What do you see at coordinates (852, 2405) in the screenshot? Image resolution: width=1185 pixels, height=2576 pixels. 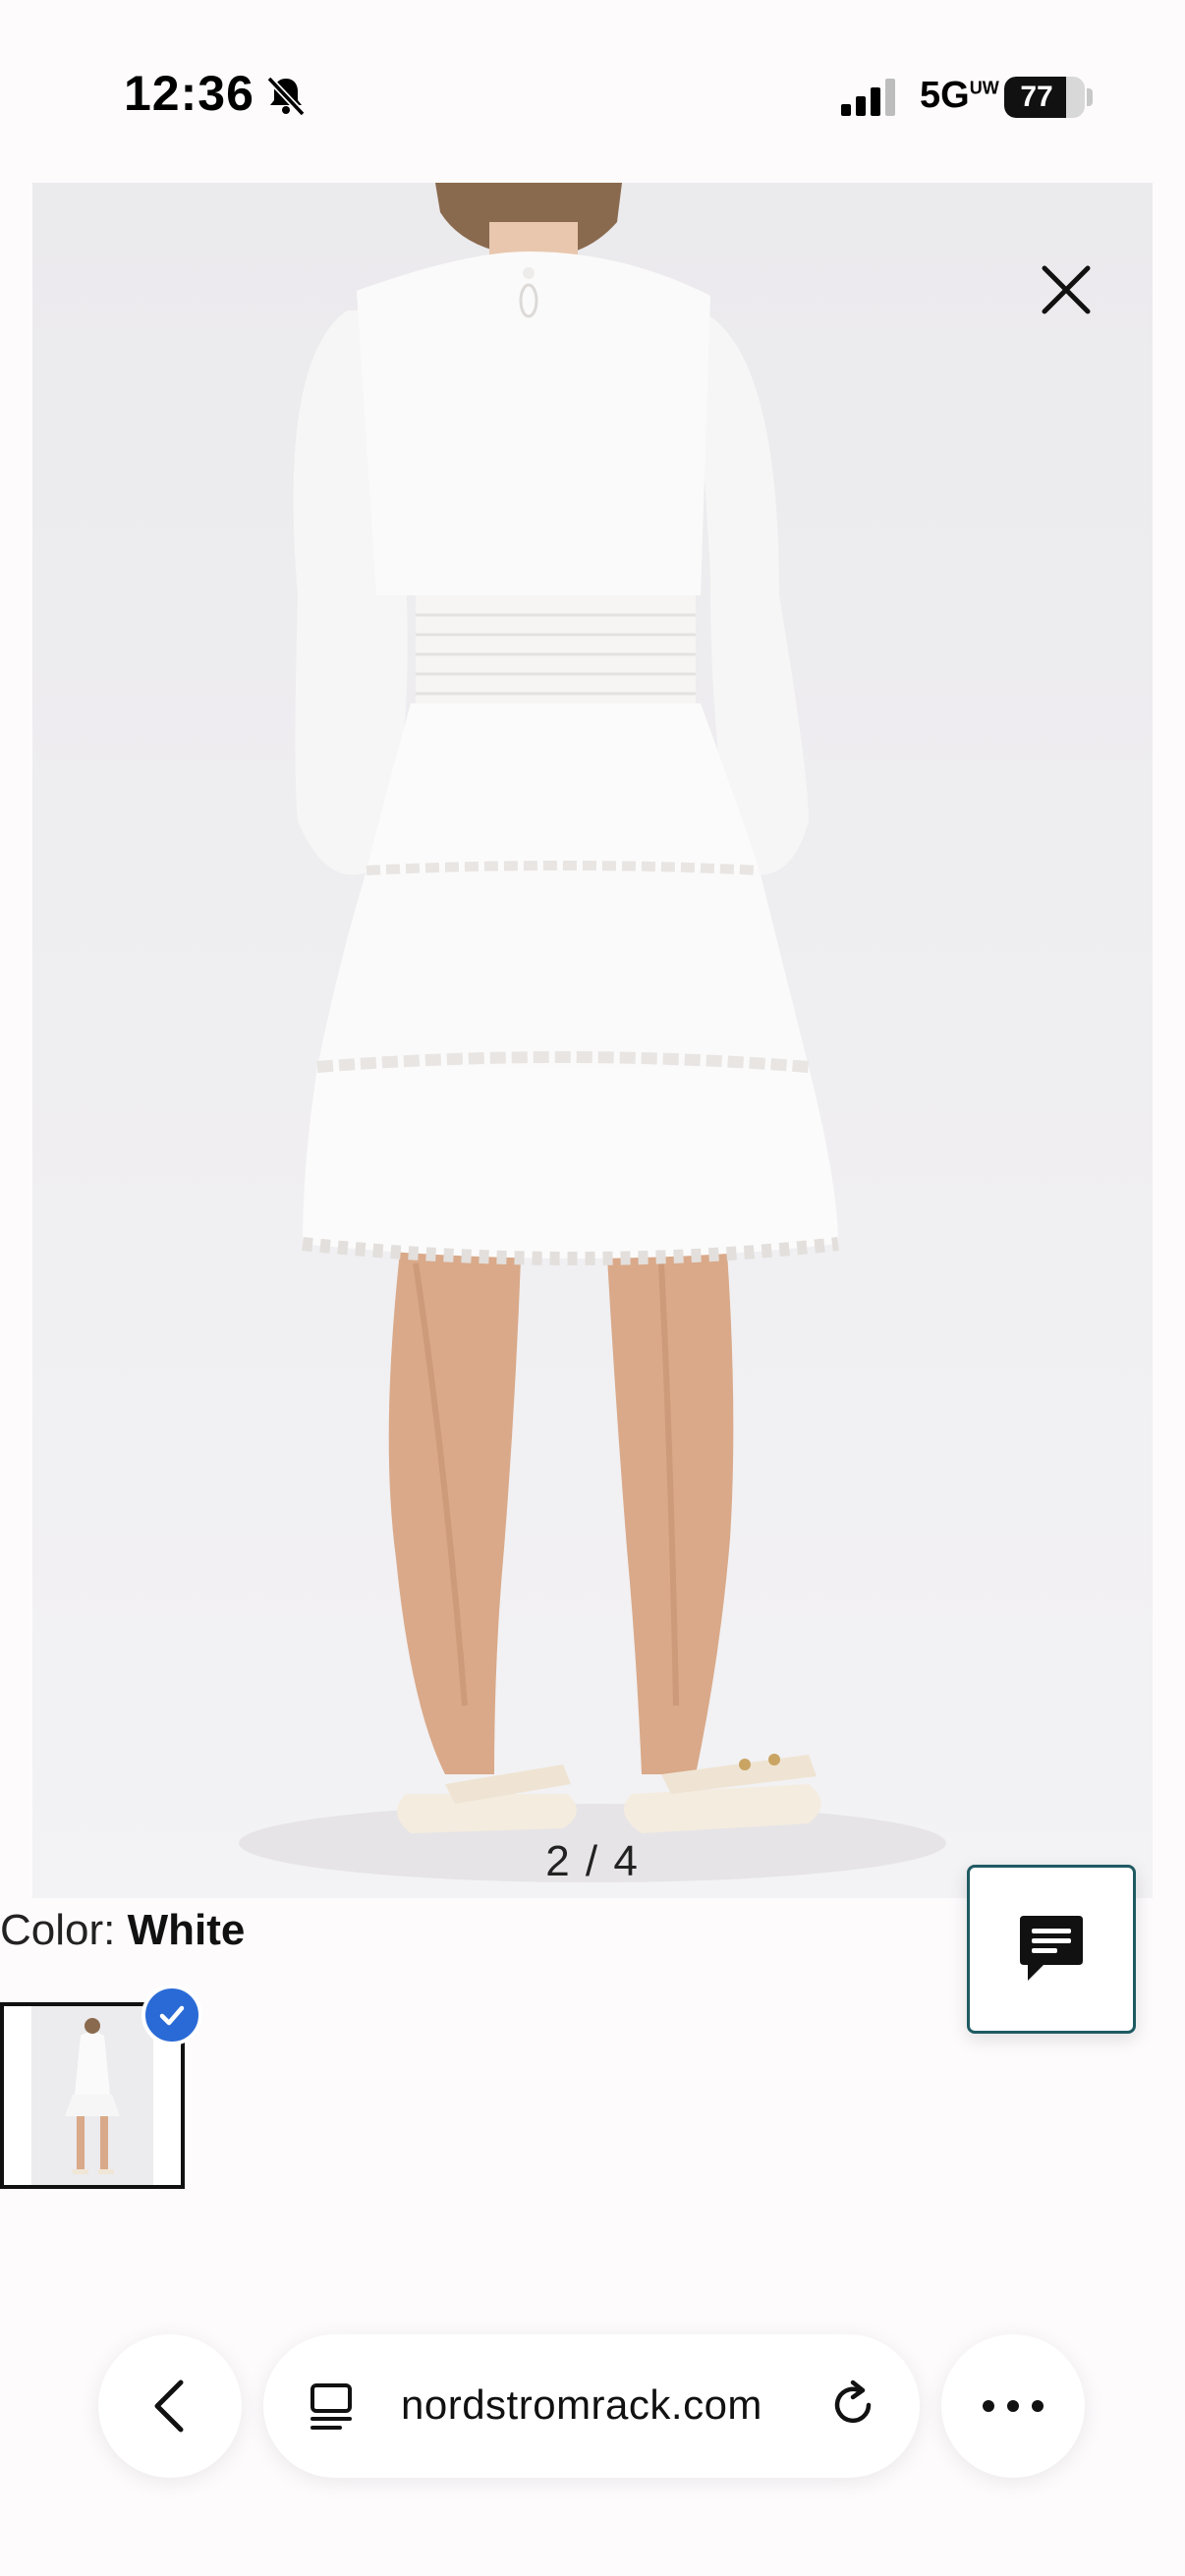 I see `reload-icon` at bounding box center [852, 2405].